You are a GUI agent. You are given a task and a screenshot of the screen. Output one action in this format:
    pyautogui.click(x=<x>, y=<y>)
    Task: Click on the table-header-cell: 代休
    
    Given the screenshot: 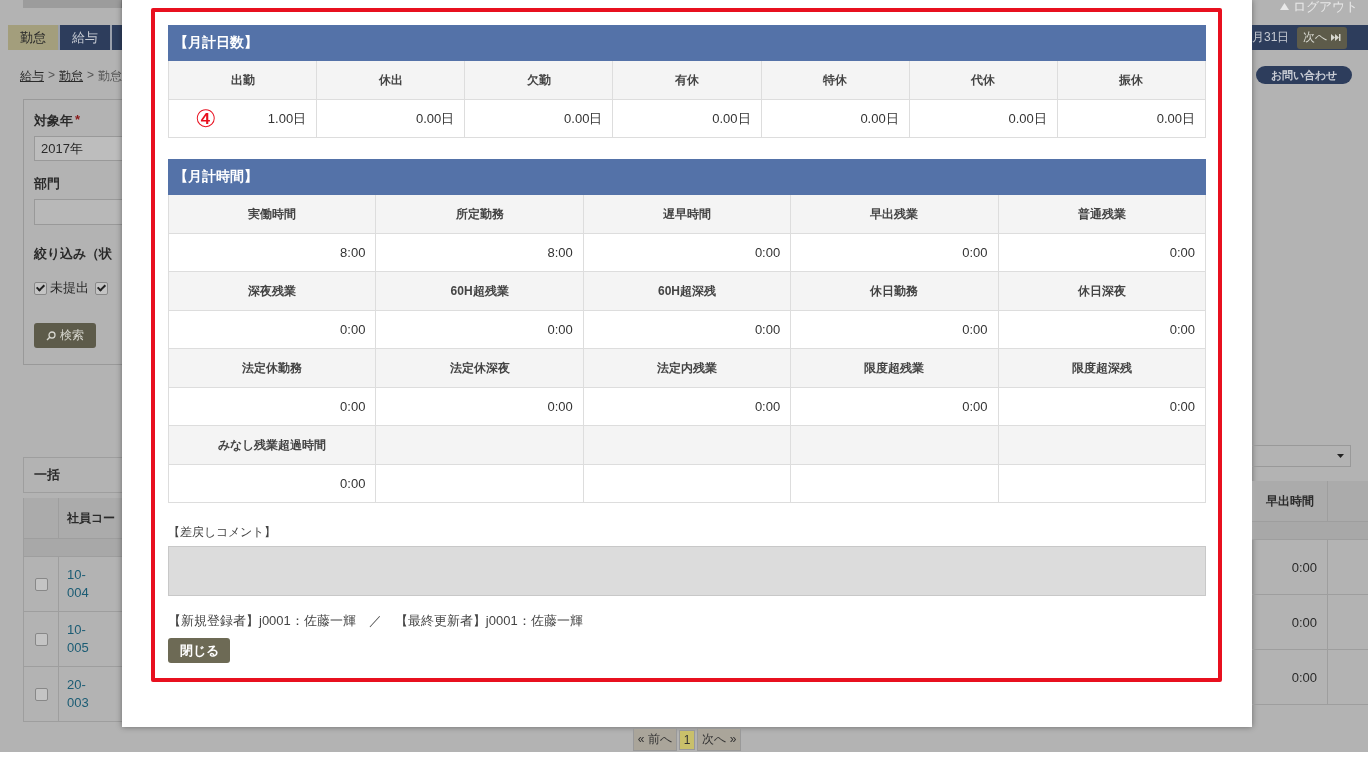 What is the action you would take?
    pyautogui.click(x=983, y=80)
    